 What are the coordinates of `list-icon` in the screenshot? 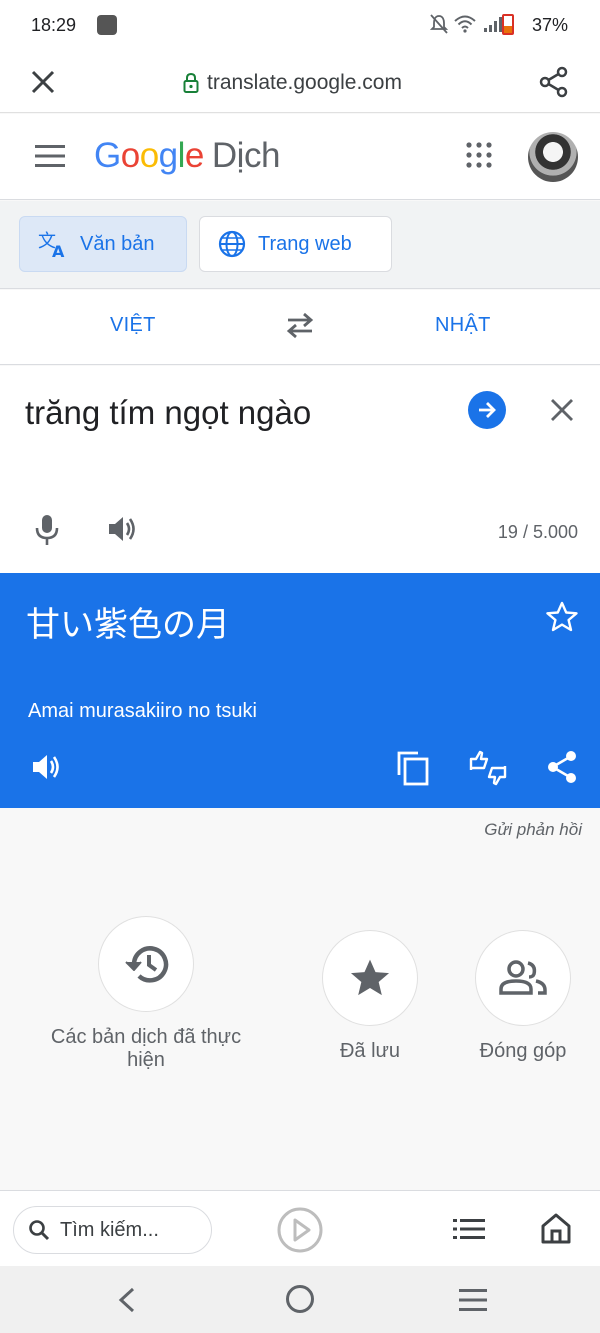 It's located at (469, 1229).